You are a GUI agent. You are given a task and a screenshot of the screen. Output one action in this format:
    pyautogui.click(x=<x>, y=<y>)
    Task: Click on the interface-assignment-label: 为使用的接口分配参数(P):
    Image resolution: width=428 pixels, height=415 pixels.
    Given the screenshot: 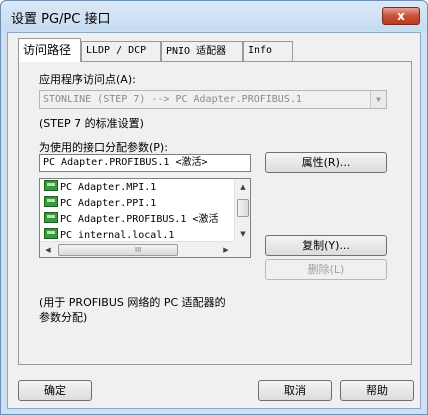 What is the action you would take?
    pyautogui.click(x=103, y=147)
    